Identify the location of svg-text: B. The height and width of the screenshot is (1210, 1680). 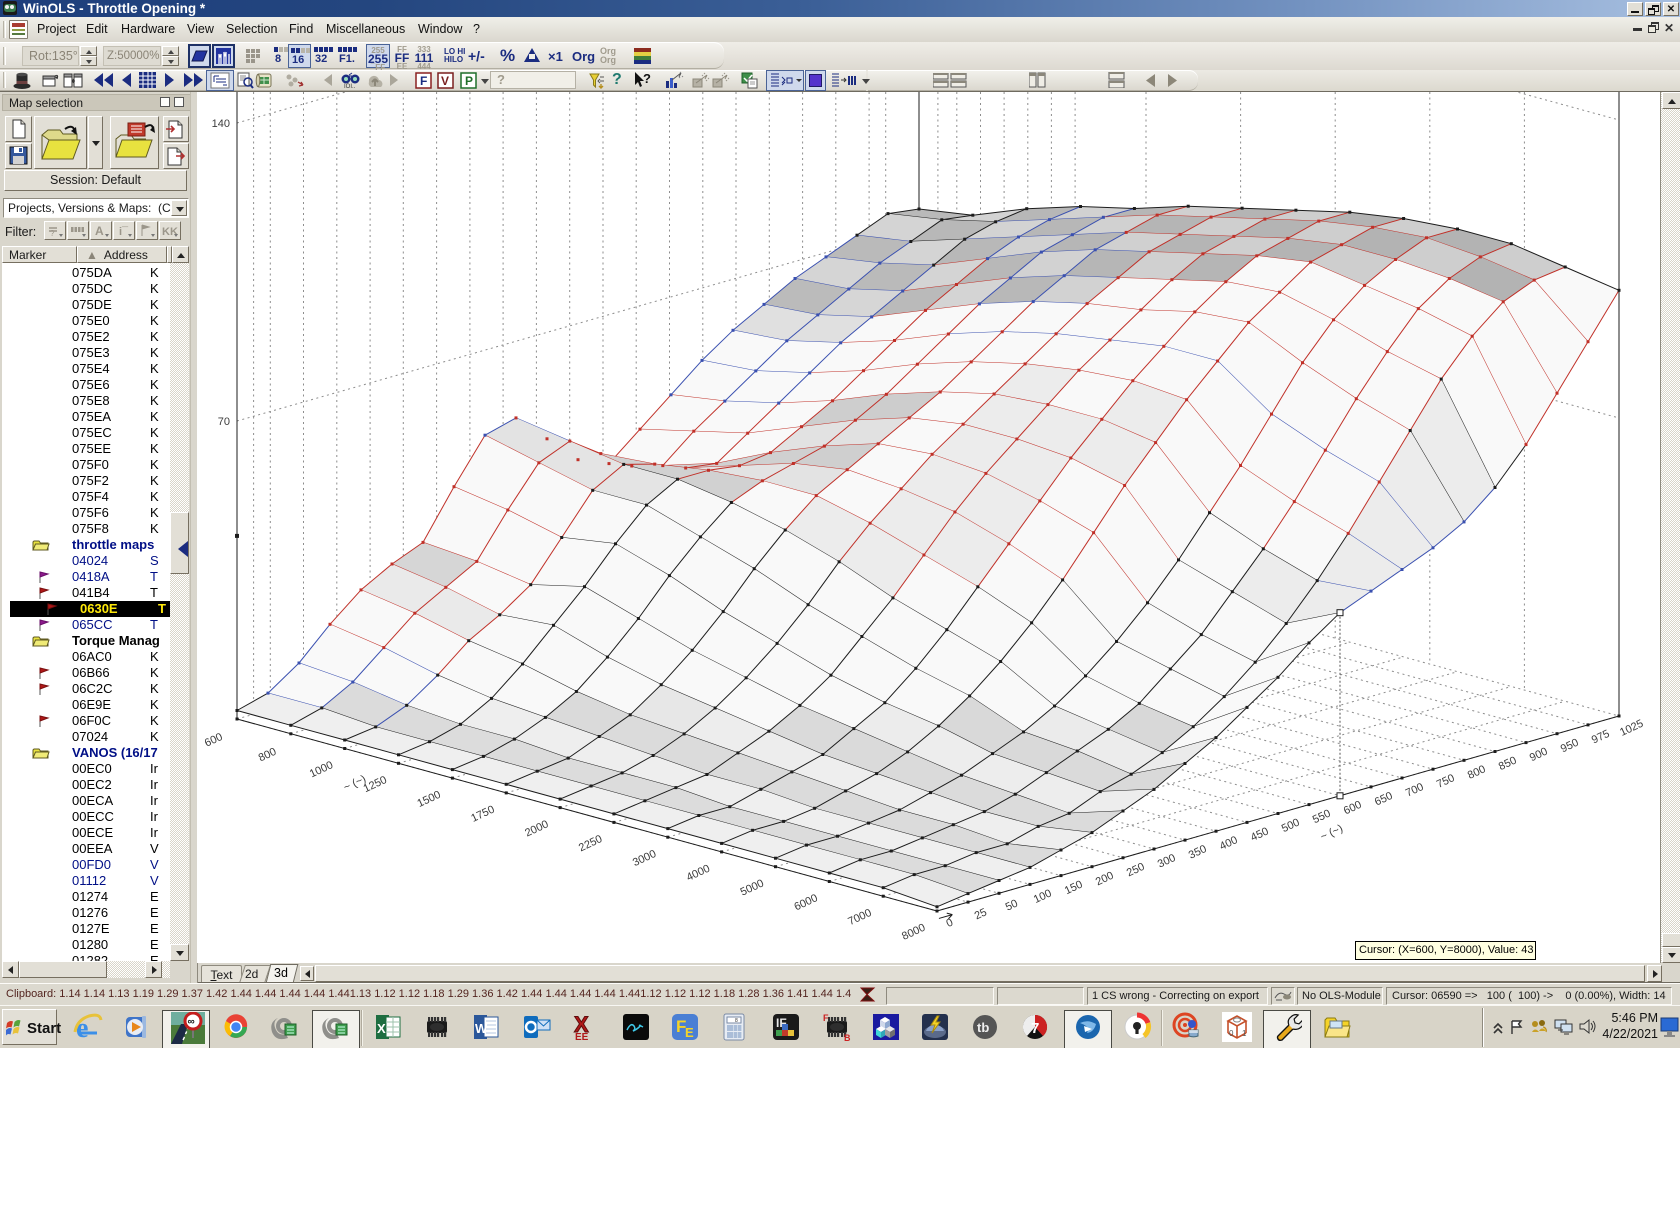
(847, 1037).